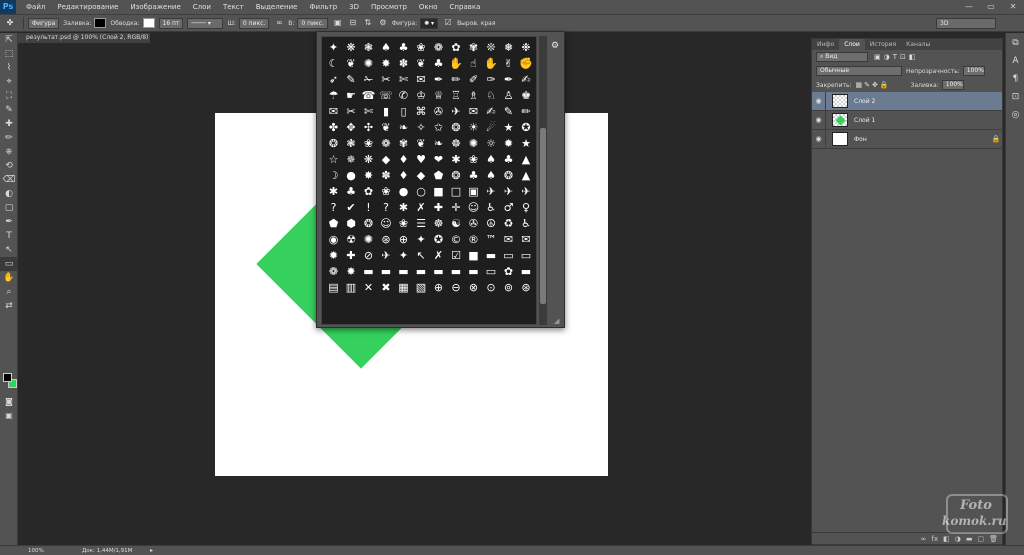  I want to click on eraser-tool-icon: ⌫, so click(9, 180).